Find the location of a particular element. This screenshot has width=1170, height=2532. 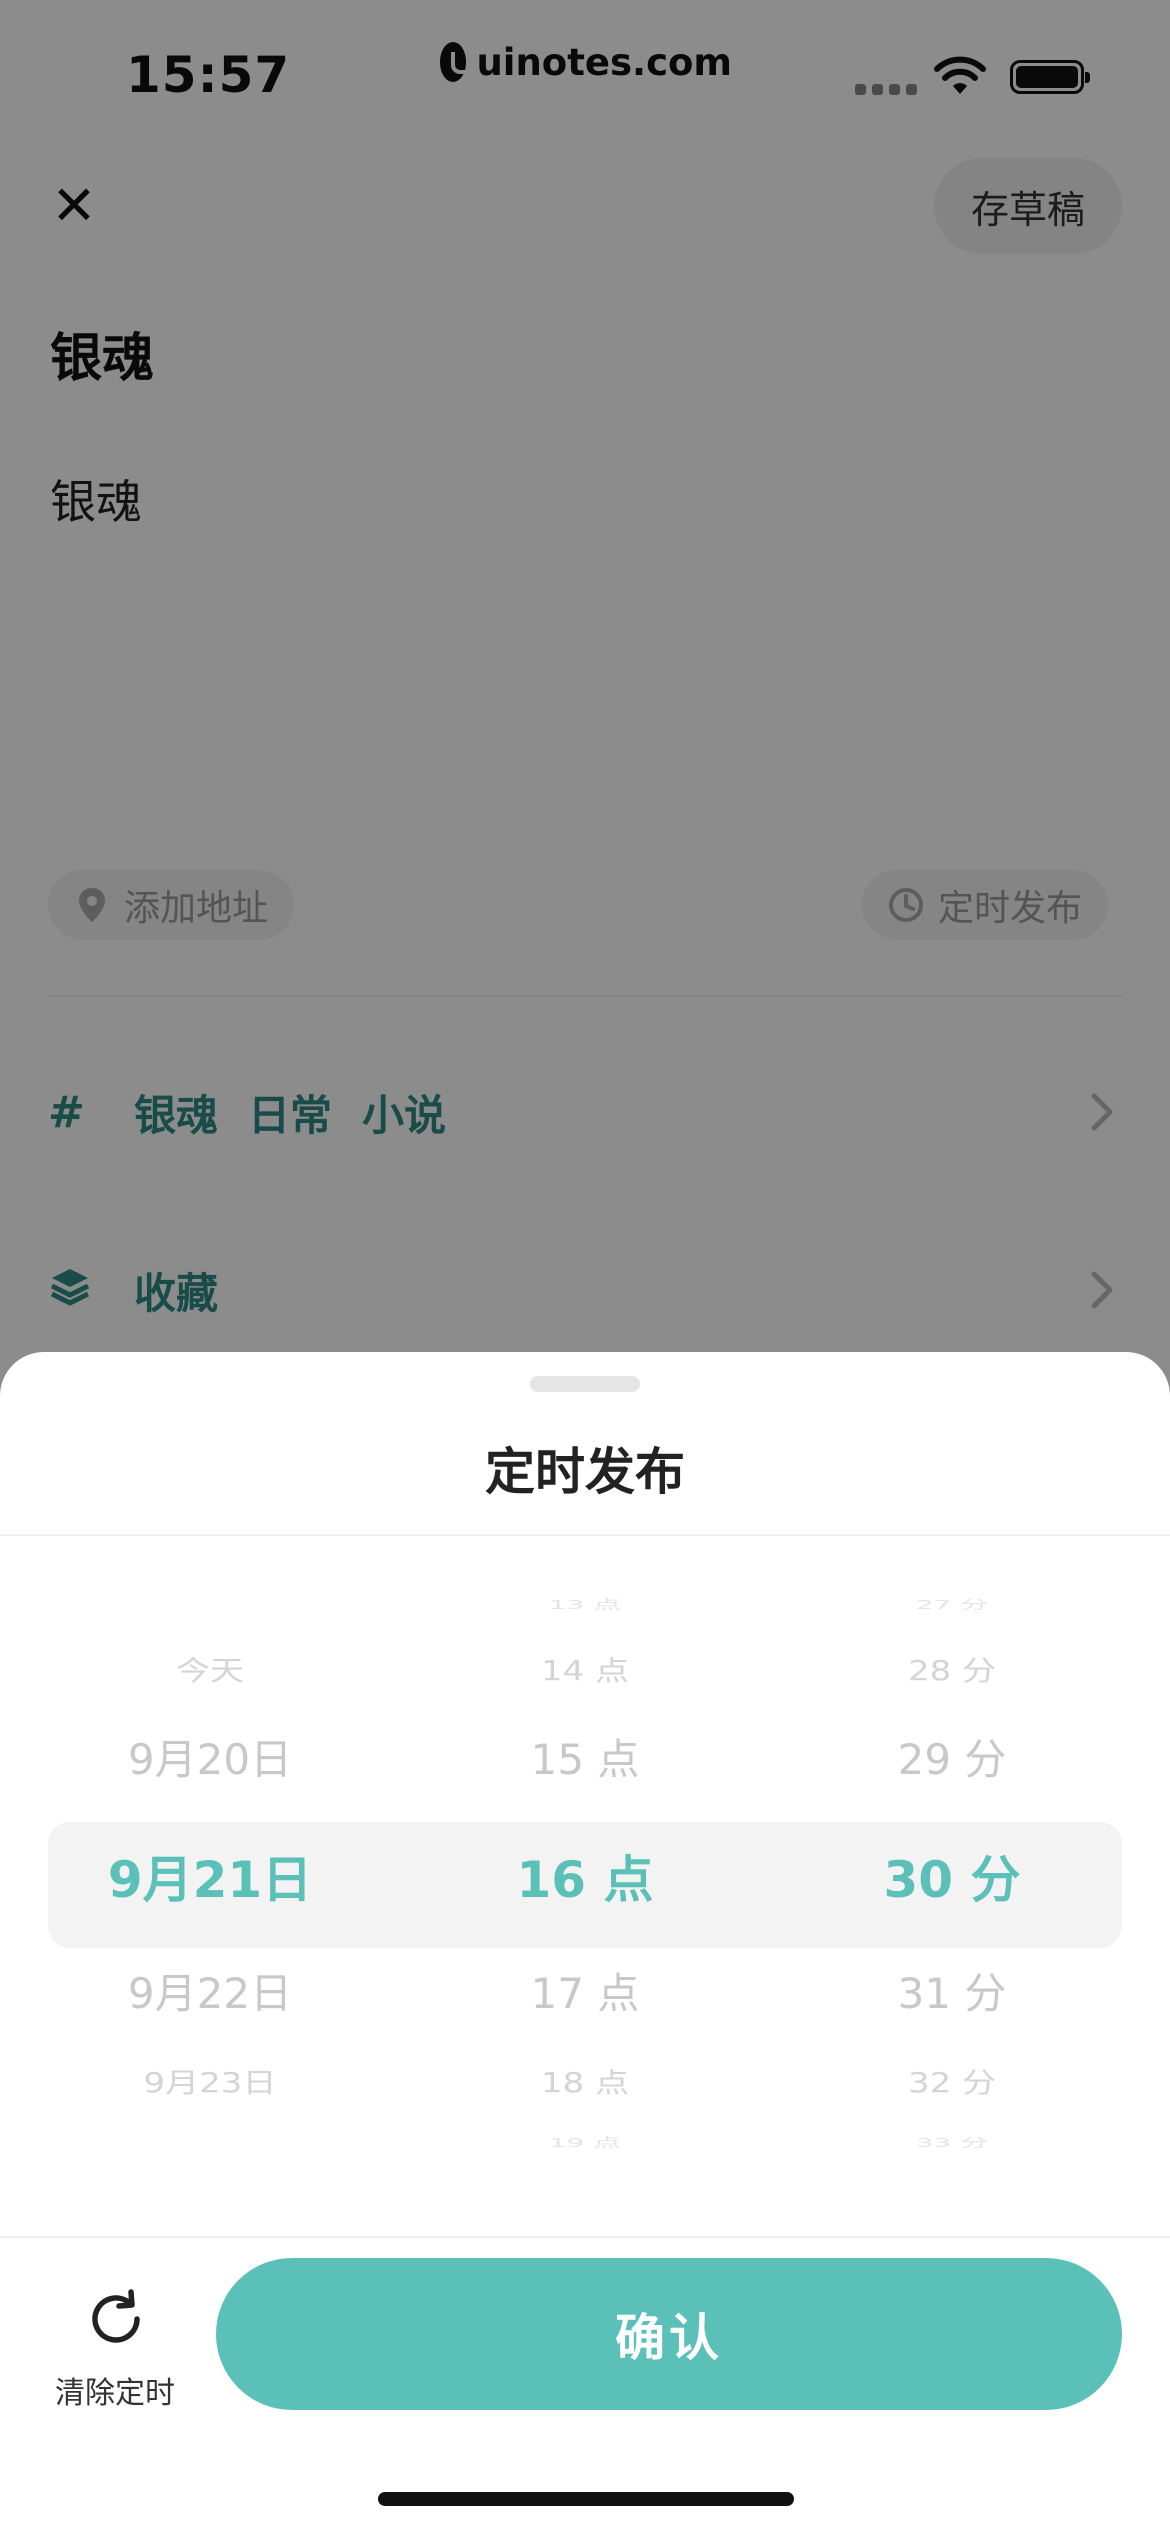

picker-option: 27 分 is located at coordinates (952, 1604).